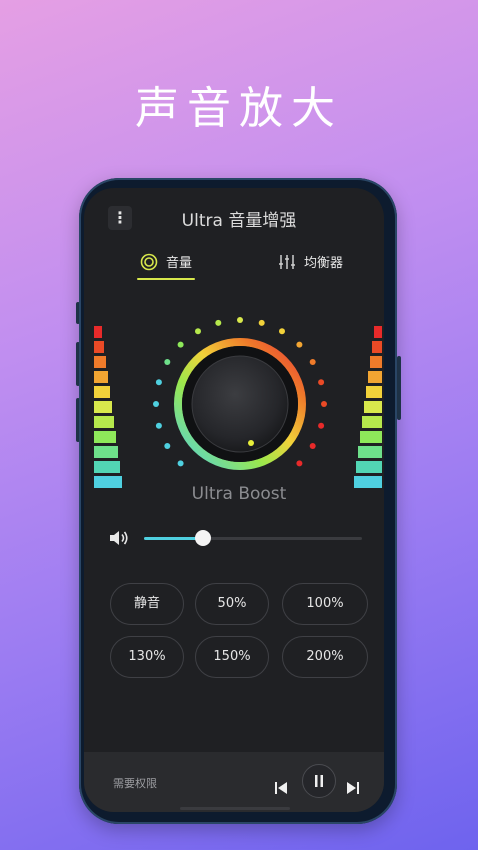  What do you see at coordinates (399, 388) in the screenshot?
I see `phone-side-button` at bounding box center [399, 388].